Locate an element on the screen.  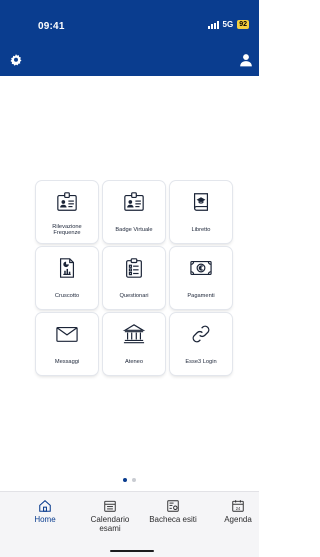
agenda-calendar-icon: 24 is located at coordinates (238, 506).